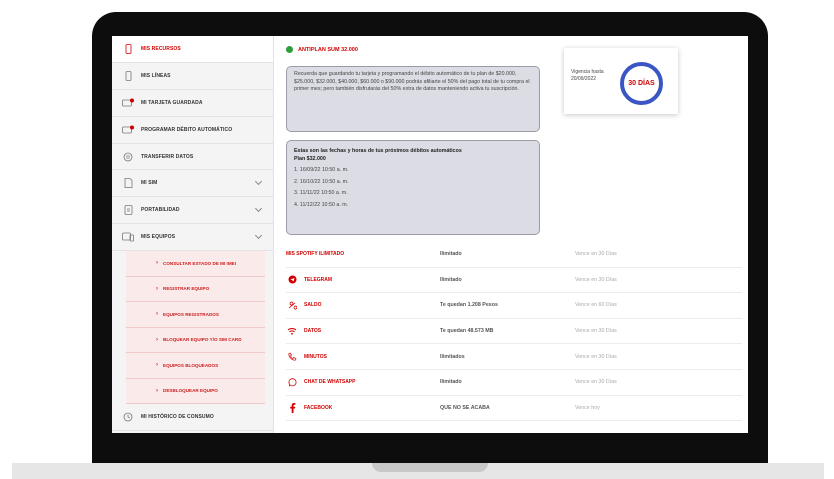 This screenshot has height=479, width=834. I want to click on submenu-item-label: DESBLOQUEAR EQUIPO, so click(190, 391).